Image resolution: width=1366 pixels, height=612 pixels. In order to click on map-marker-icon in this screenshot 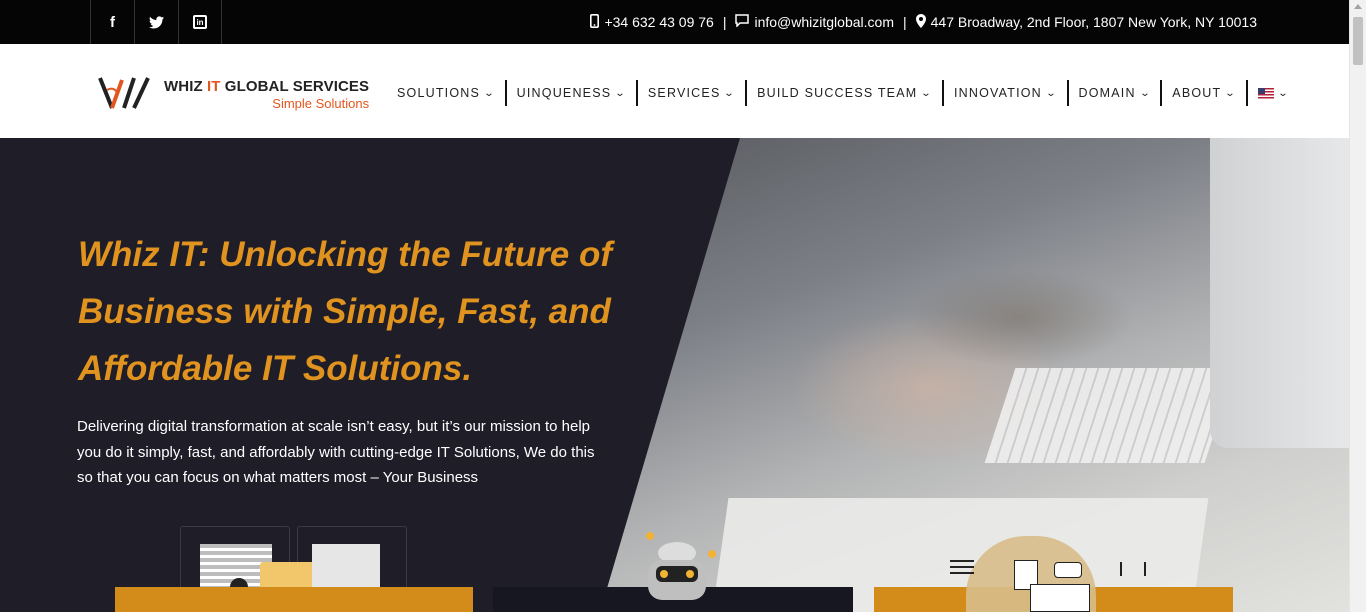, I will do `click(920, 22)`.